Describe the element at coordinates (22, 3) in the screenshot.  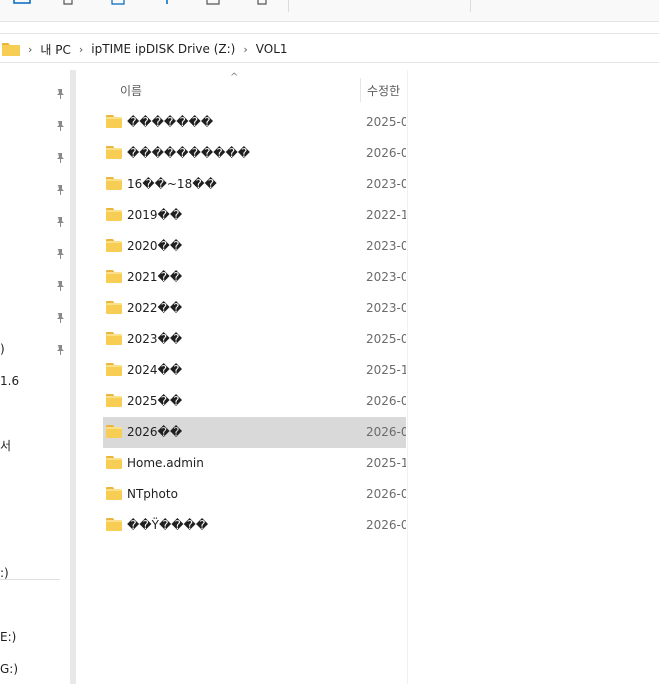
I see `share-icon` at that location.